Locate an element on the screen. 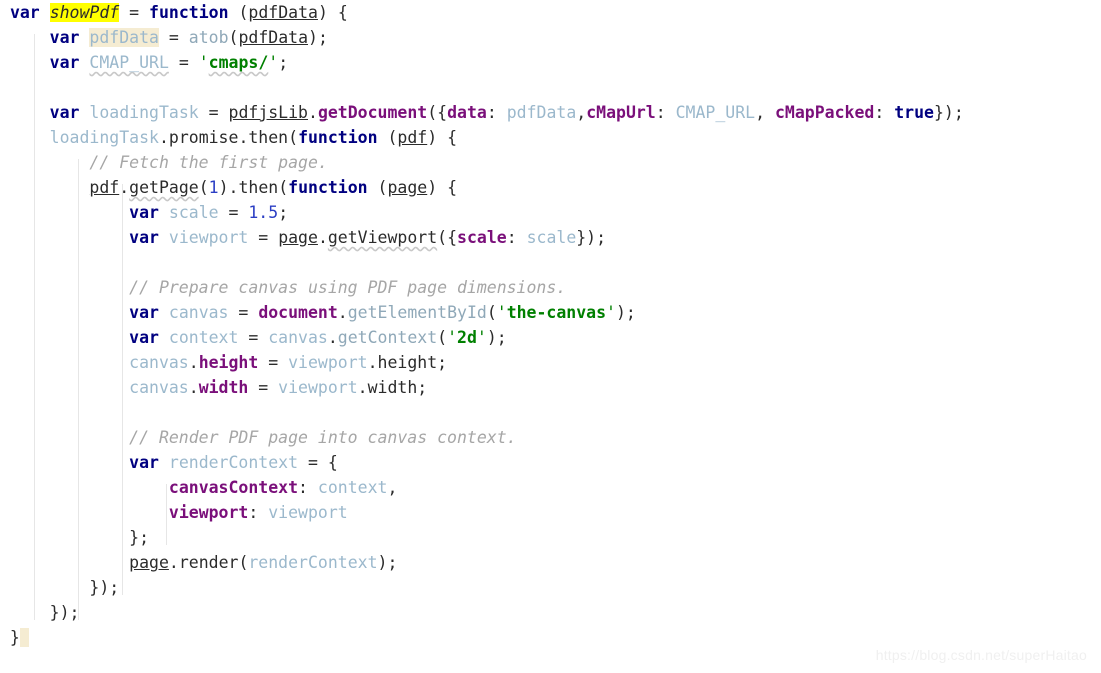 The height and width of the screenshot is (673, 1101). code-line-23: page.render(renderContext); is located at coordinates (550, 562).